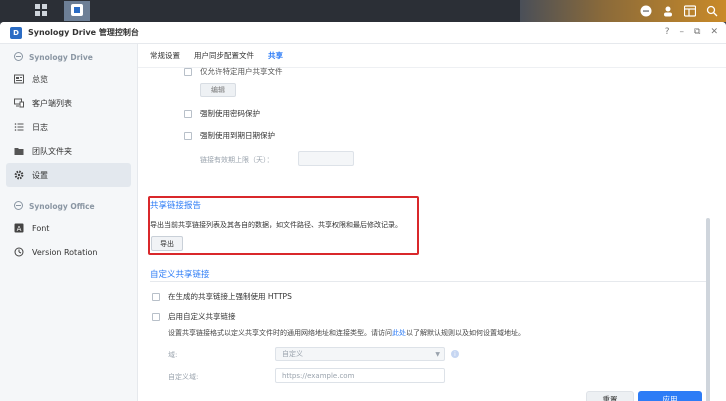 The width and height of the screenshot is (726, 401). Describe the element at coordinates (202, 316) in the screenshot. I see `enable-custom-label: 启用自定义共享链接` at that location.